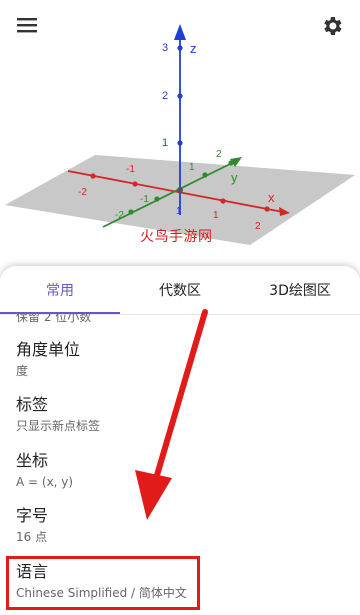 The image size is (360, 615). Describe the element at coordinates (234, 177) in the screenshot. I see `y-axis-label: y` at that location.